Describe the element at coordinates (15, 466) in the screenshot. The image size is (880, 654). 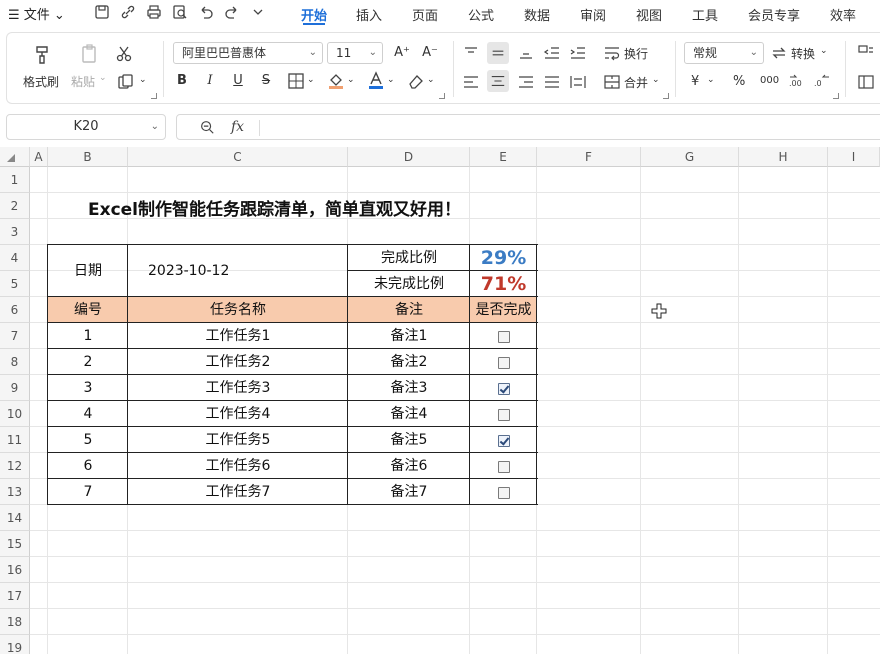
I see `row-header-12: 12` at that location.